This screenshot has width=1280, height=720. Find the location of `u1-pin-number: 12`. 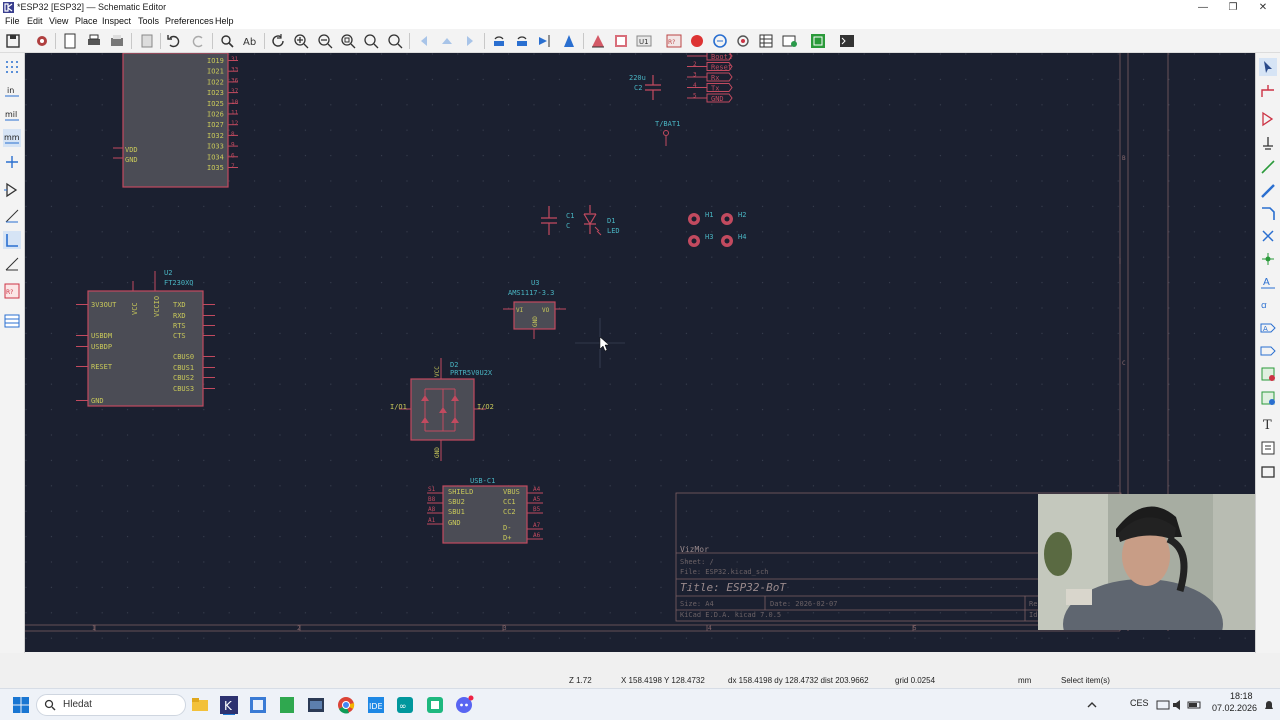

u1-pin-number: 12 is located at coordinates (235, 123).